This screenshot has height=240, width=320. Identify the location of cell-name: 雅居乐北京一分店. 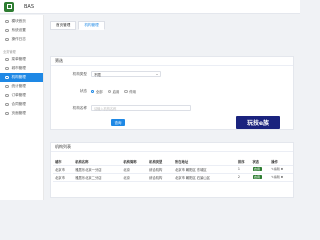
(97, 169).